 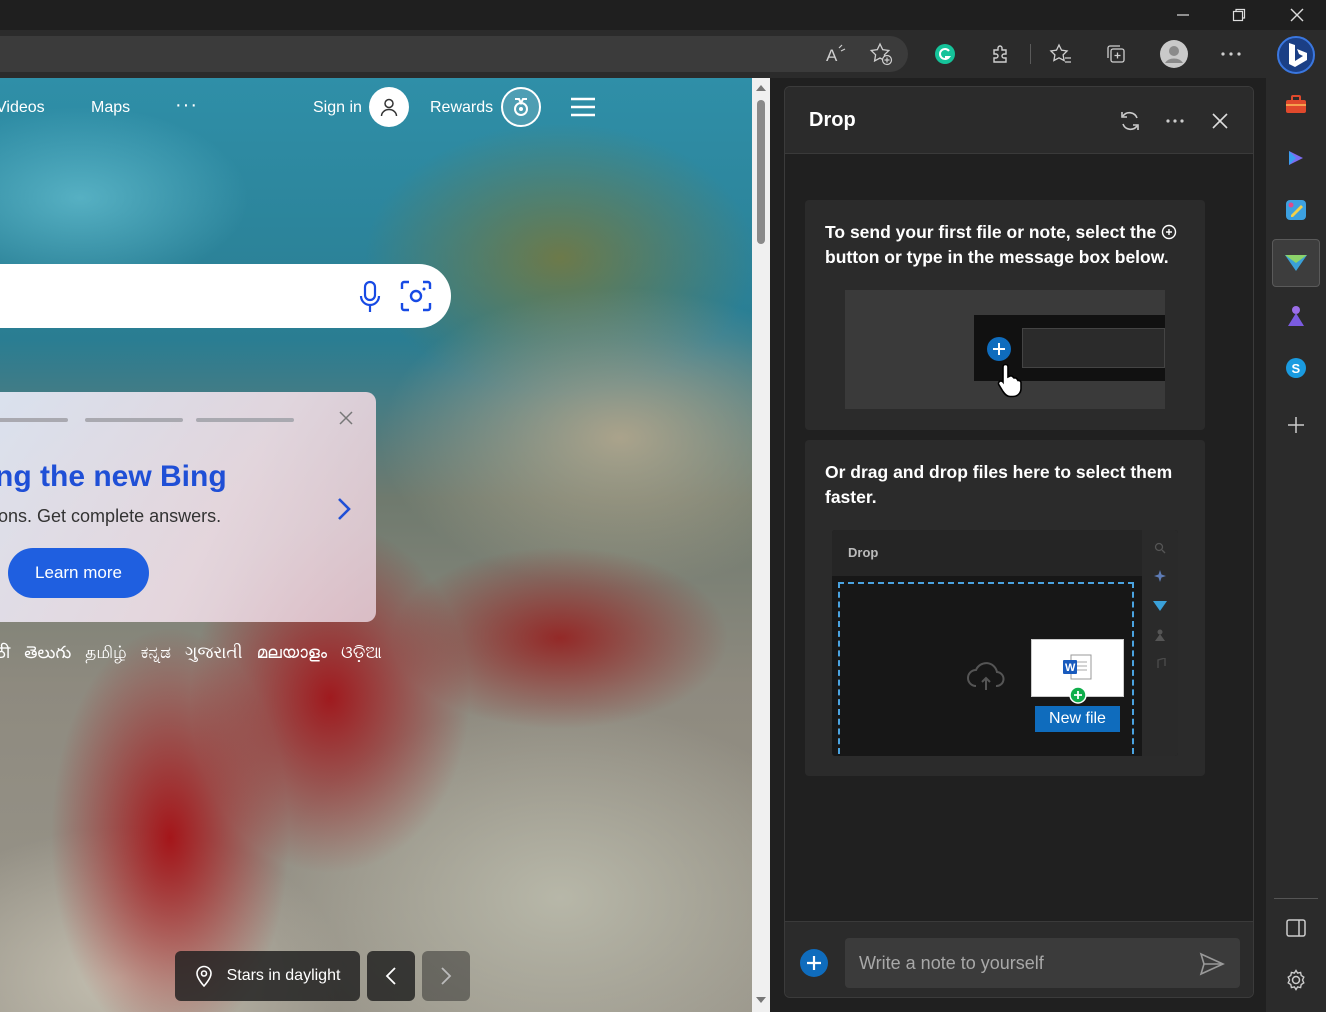 I want to click on add-file-button, so click(x=814, y=965).